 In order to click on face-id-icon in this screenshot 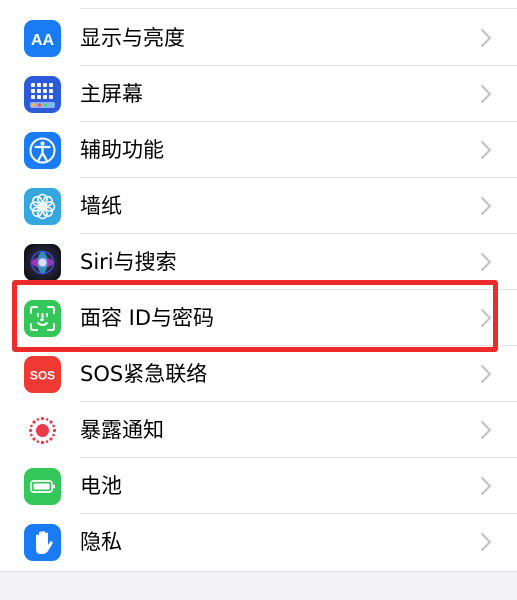, I will do `click(42, 318)`.